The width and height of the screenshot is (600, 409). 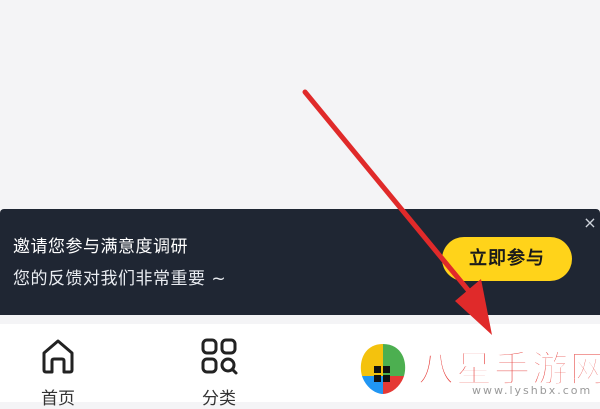 What do you see at coordinates (532, 390) in the screenshot?
I see `watermark-url: www.lyshbx.com` at bounding box center [532, 390].